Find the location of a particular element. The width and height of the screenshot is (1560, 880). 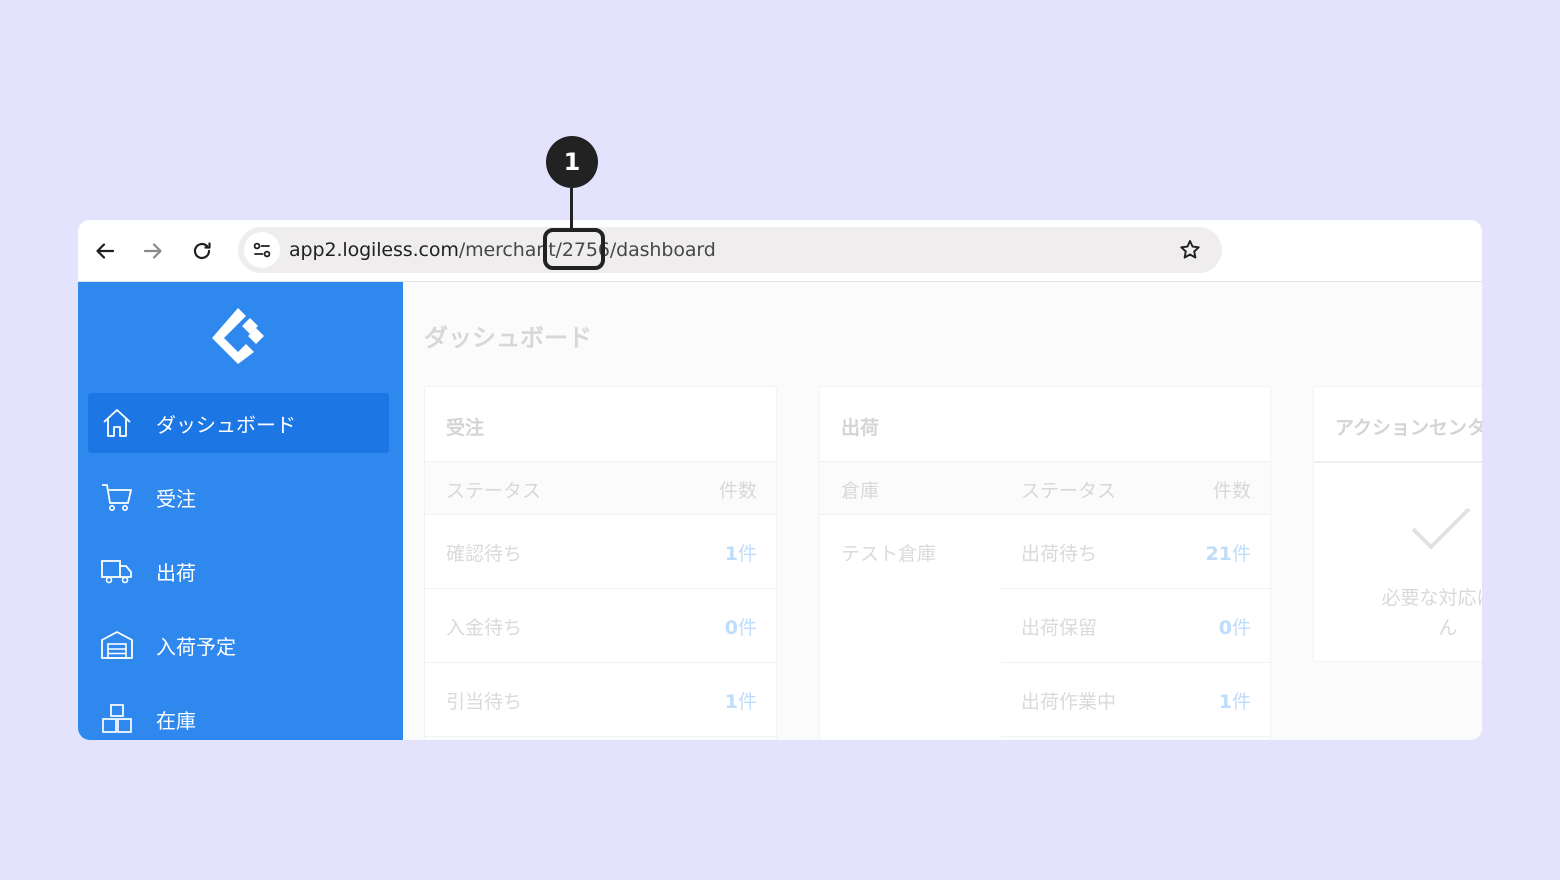

reload-icon is located at coordinates (202, 251).